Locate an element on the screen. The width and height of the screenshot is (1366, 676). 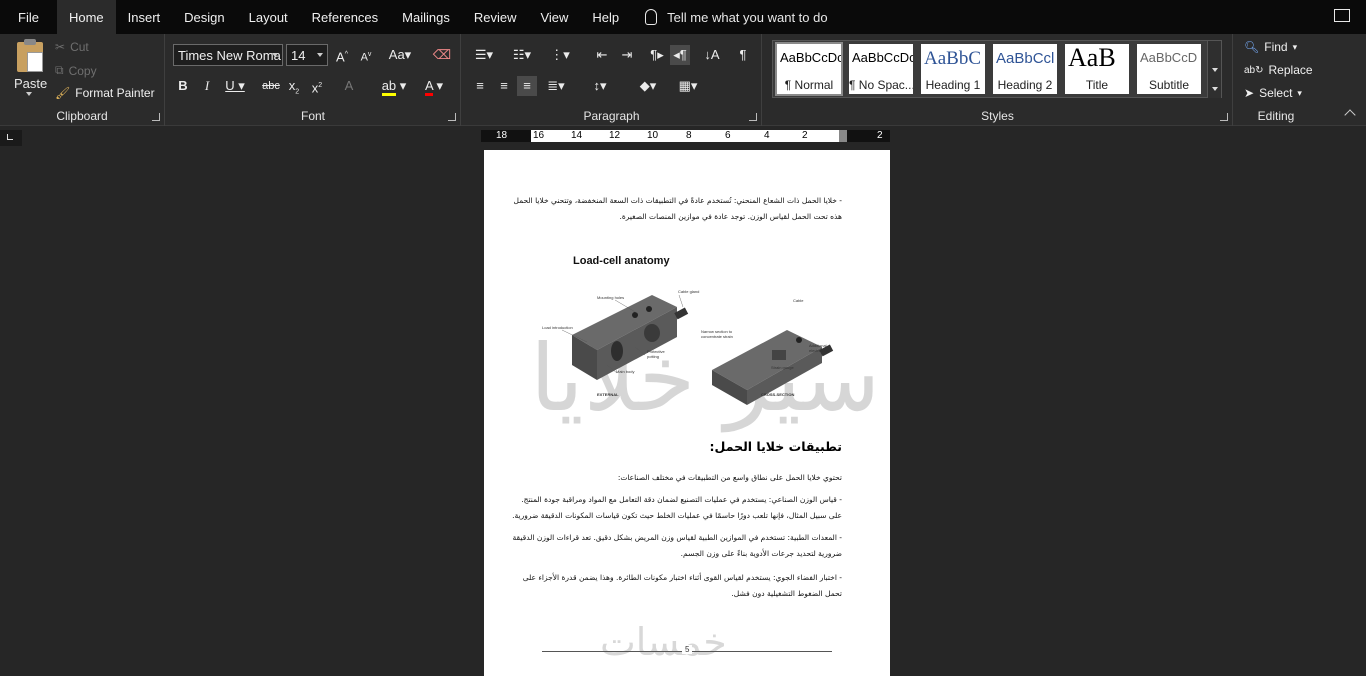
shrink-font-icon: Av is located at coordinates (366, 55).